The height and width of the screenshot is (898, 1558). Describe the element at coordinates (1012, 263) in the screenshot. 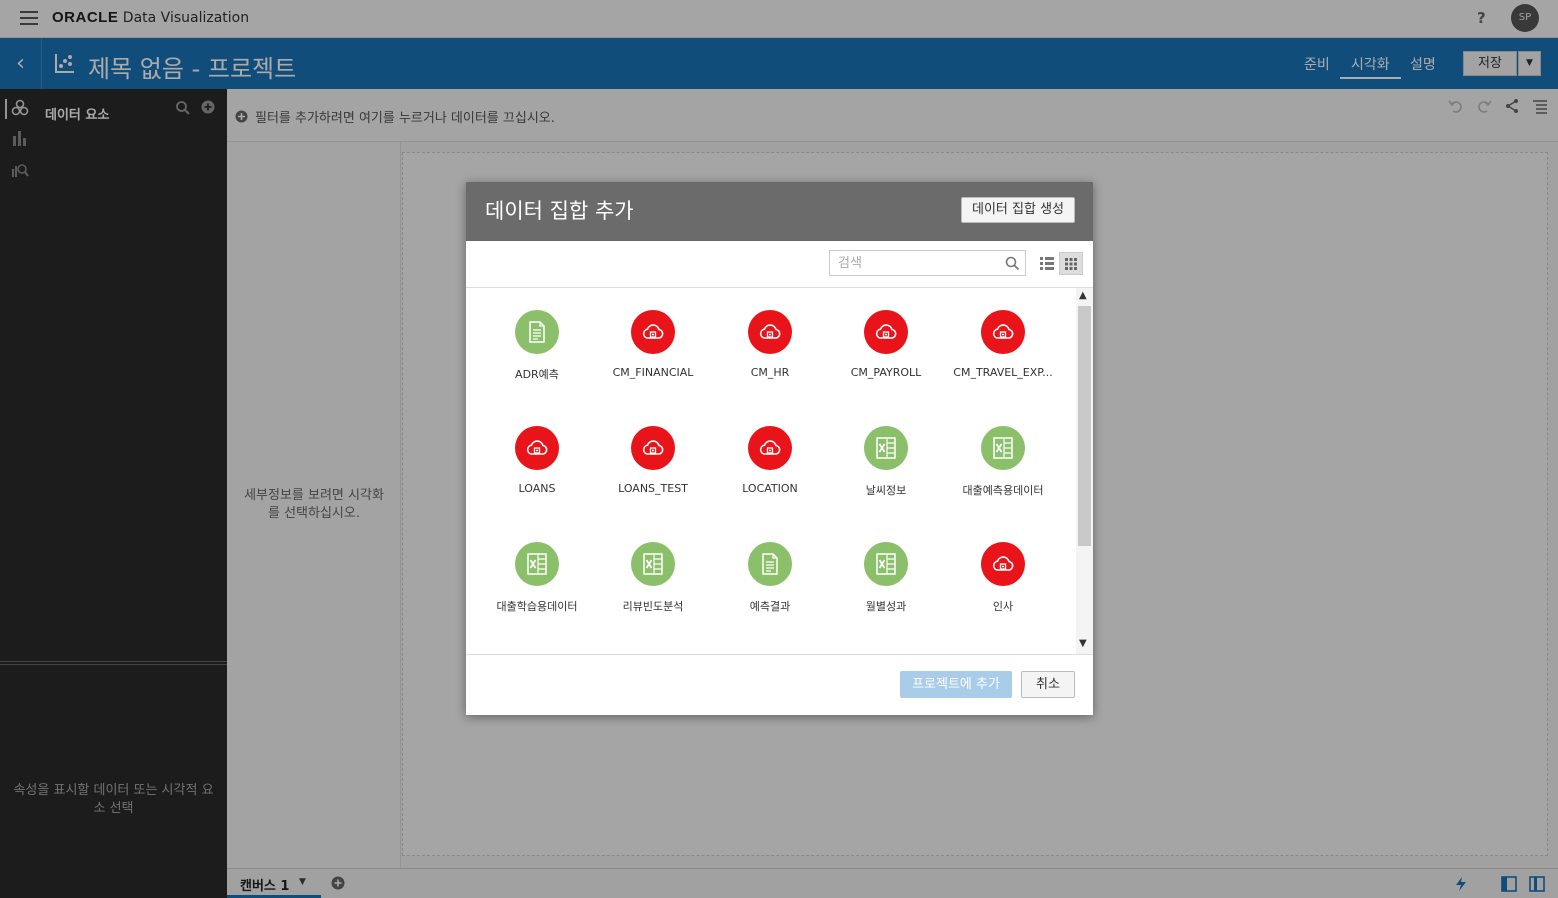

I see `search-icon` at that location.